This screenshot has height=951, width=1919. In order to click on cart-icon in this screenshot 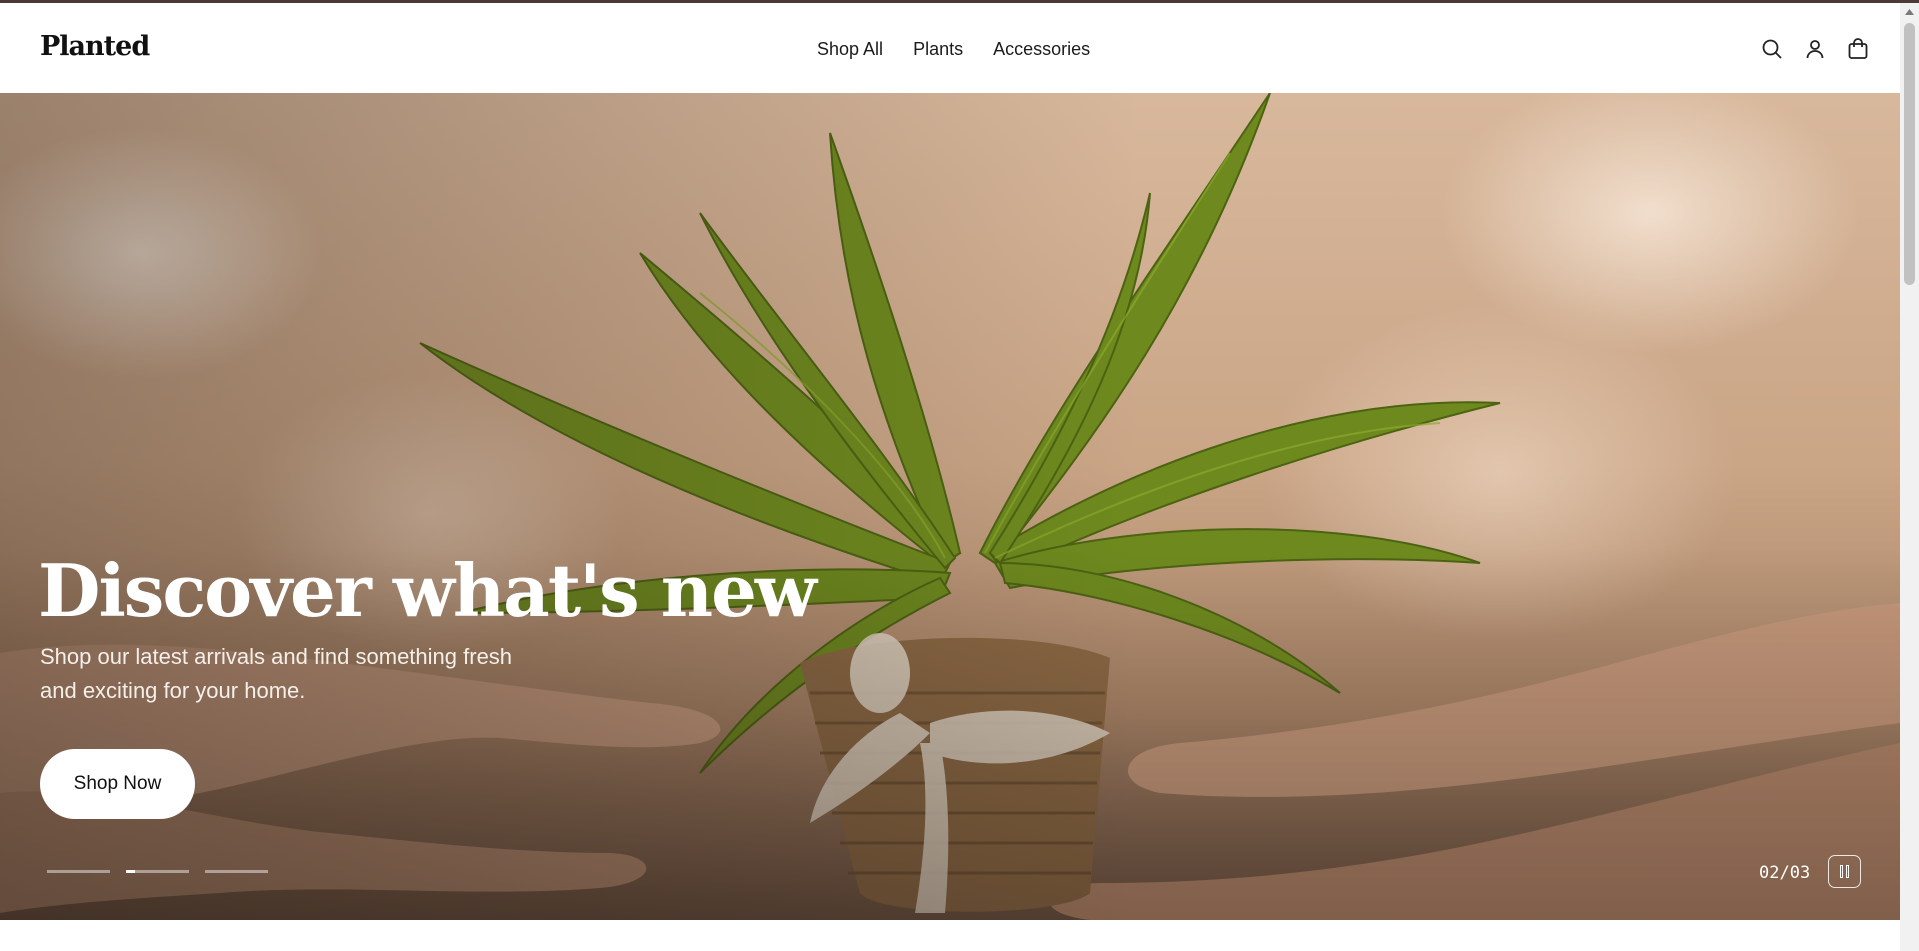, I will do `click(1858, 49)`.